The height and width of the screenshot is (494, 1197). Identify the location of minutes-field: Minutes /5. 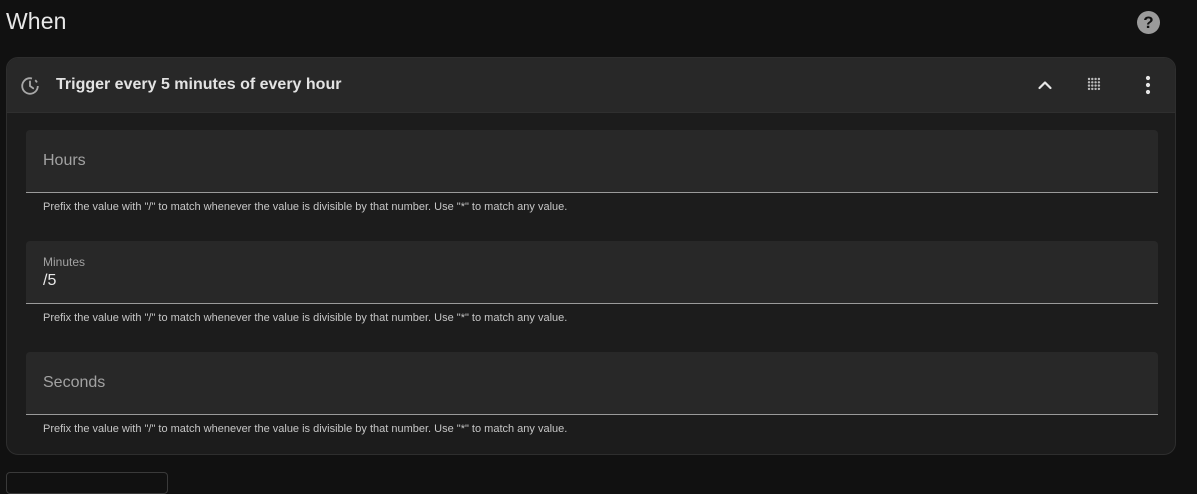
(592, 272).